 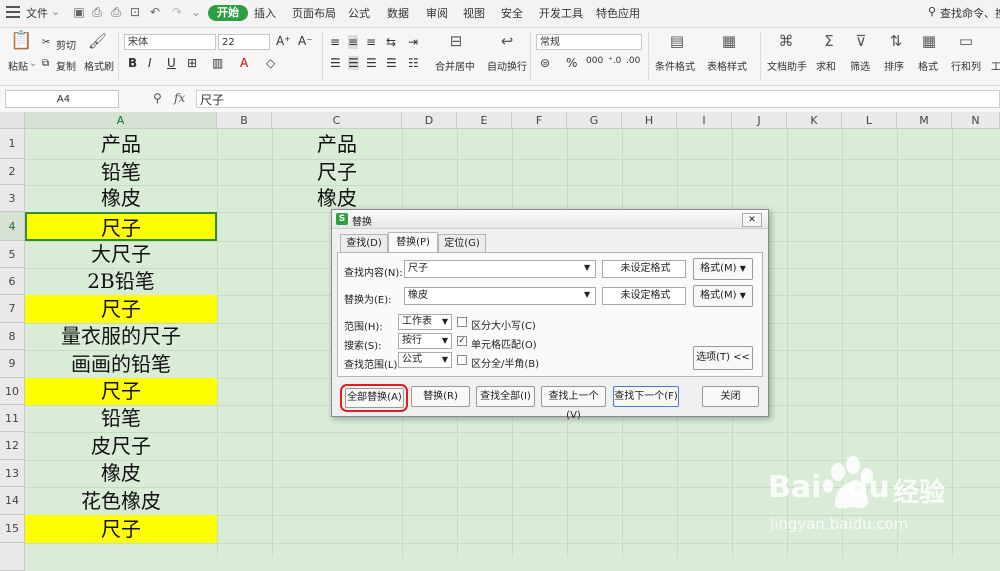 What do you see at coordinates (157, 98) in the screenshot?
I see `zoom-search-icon: ⚲` at bounding box center [157, 98].